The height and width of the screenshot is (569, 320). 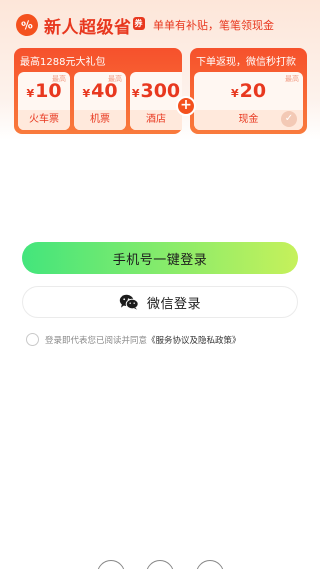 I want to click on coupon-flight: 最高 ¥40 机票, so click(x=100, y=101).